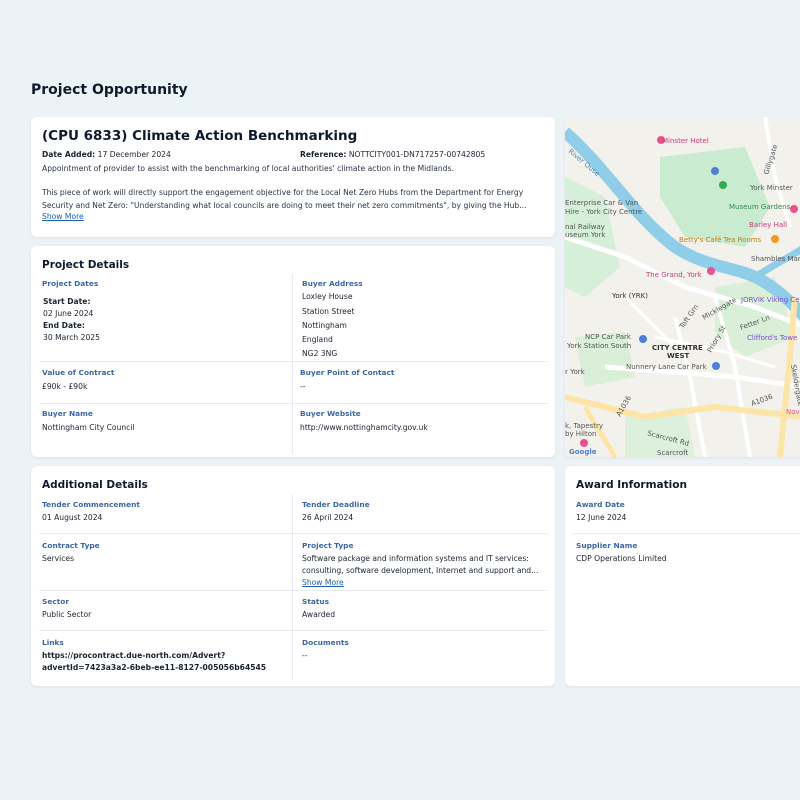 Image resolution: width=800 pixels, height=800 pixels. Describe the element at coordinates (58, 558) in the screenshot. I see `contract-type-value: Services` at that location.